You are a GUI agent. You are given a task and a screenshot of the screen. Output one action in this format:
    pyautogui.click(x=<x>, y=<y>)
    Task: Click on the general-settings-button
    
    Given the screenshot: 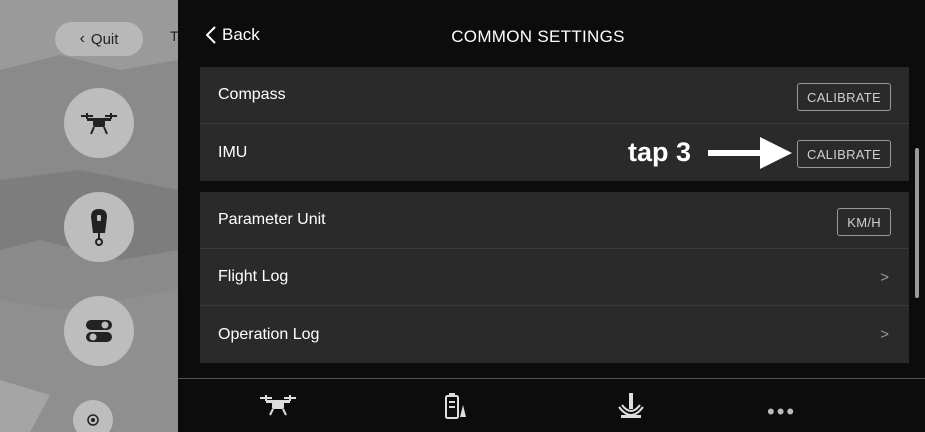 What is the action you would take?
    pyautogui.click(x=99, y=331)
    